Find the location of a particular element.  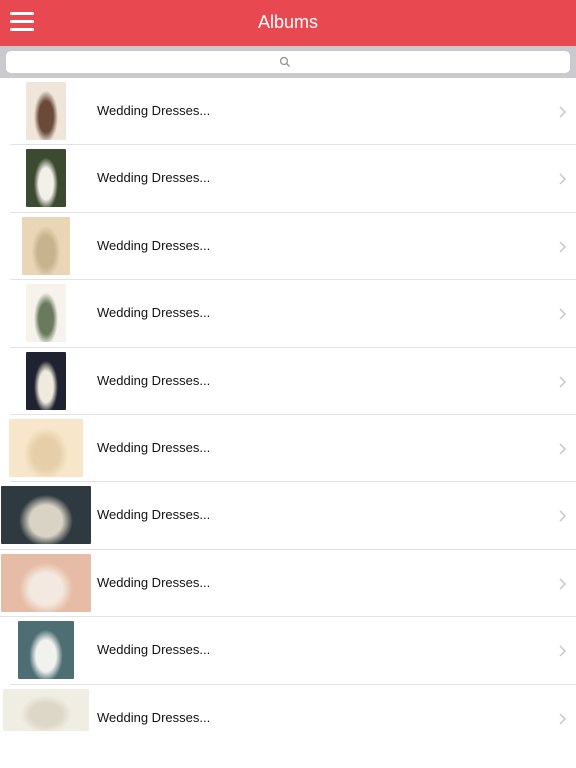

navigation-bar: Albums is located at coordinates (288, 23).